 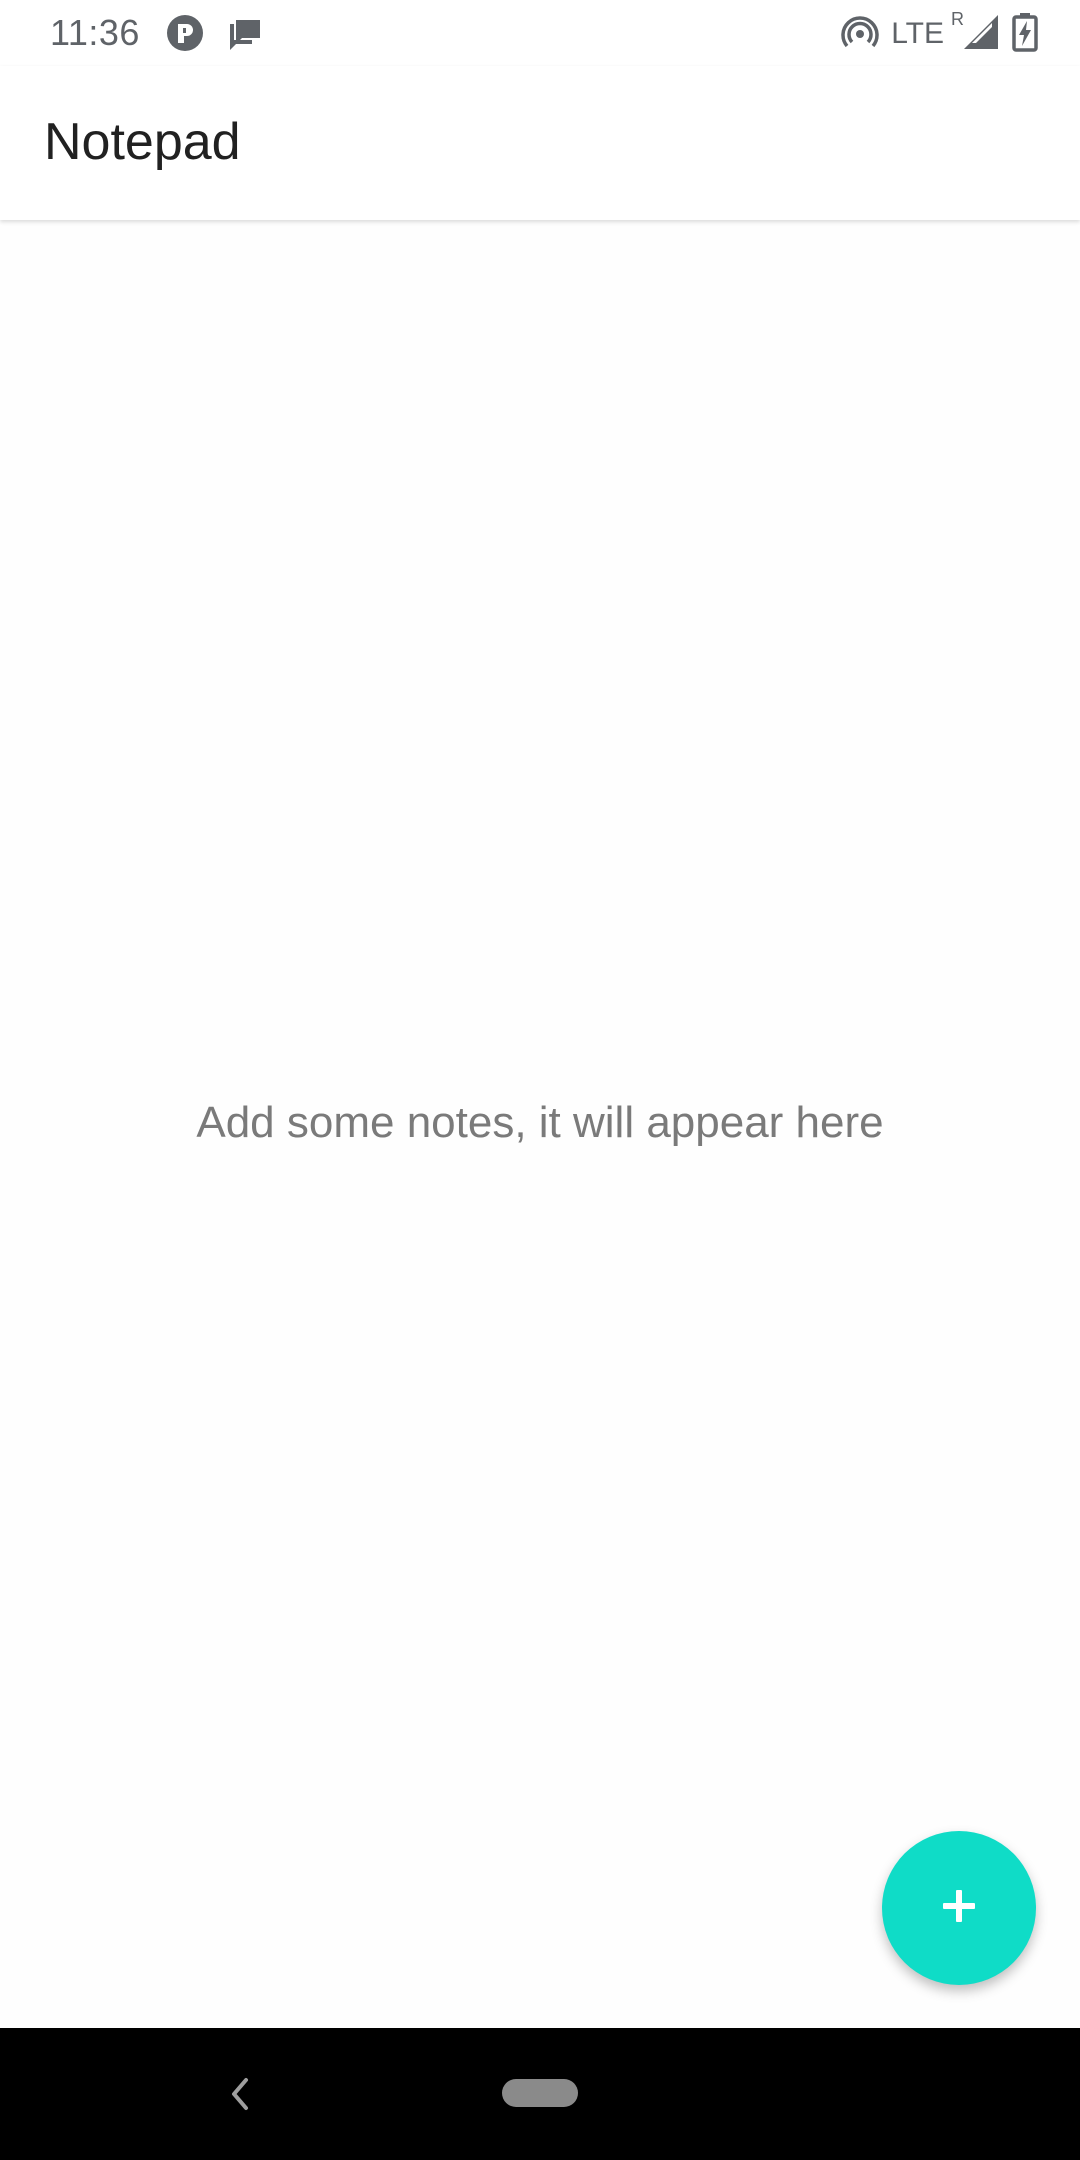 I want to click on chat-icon, so click(x=245, y=35).